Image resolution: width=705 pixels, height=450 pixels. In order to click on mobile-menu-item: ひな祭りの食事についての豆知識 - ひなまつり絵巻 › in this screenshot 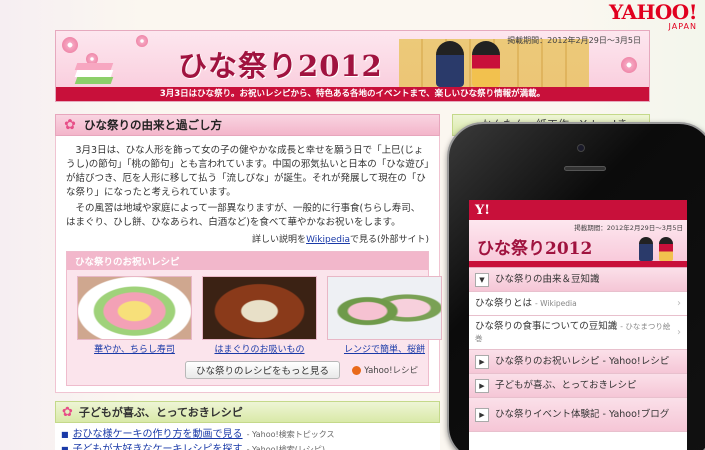, I will do `click(578, 333)`.